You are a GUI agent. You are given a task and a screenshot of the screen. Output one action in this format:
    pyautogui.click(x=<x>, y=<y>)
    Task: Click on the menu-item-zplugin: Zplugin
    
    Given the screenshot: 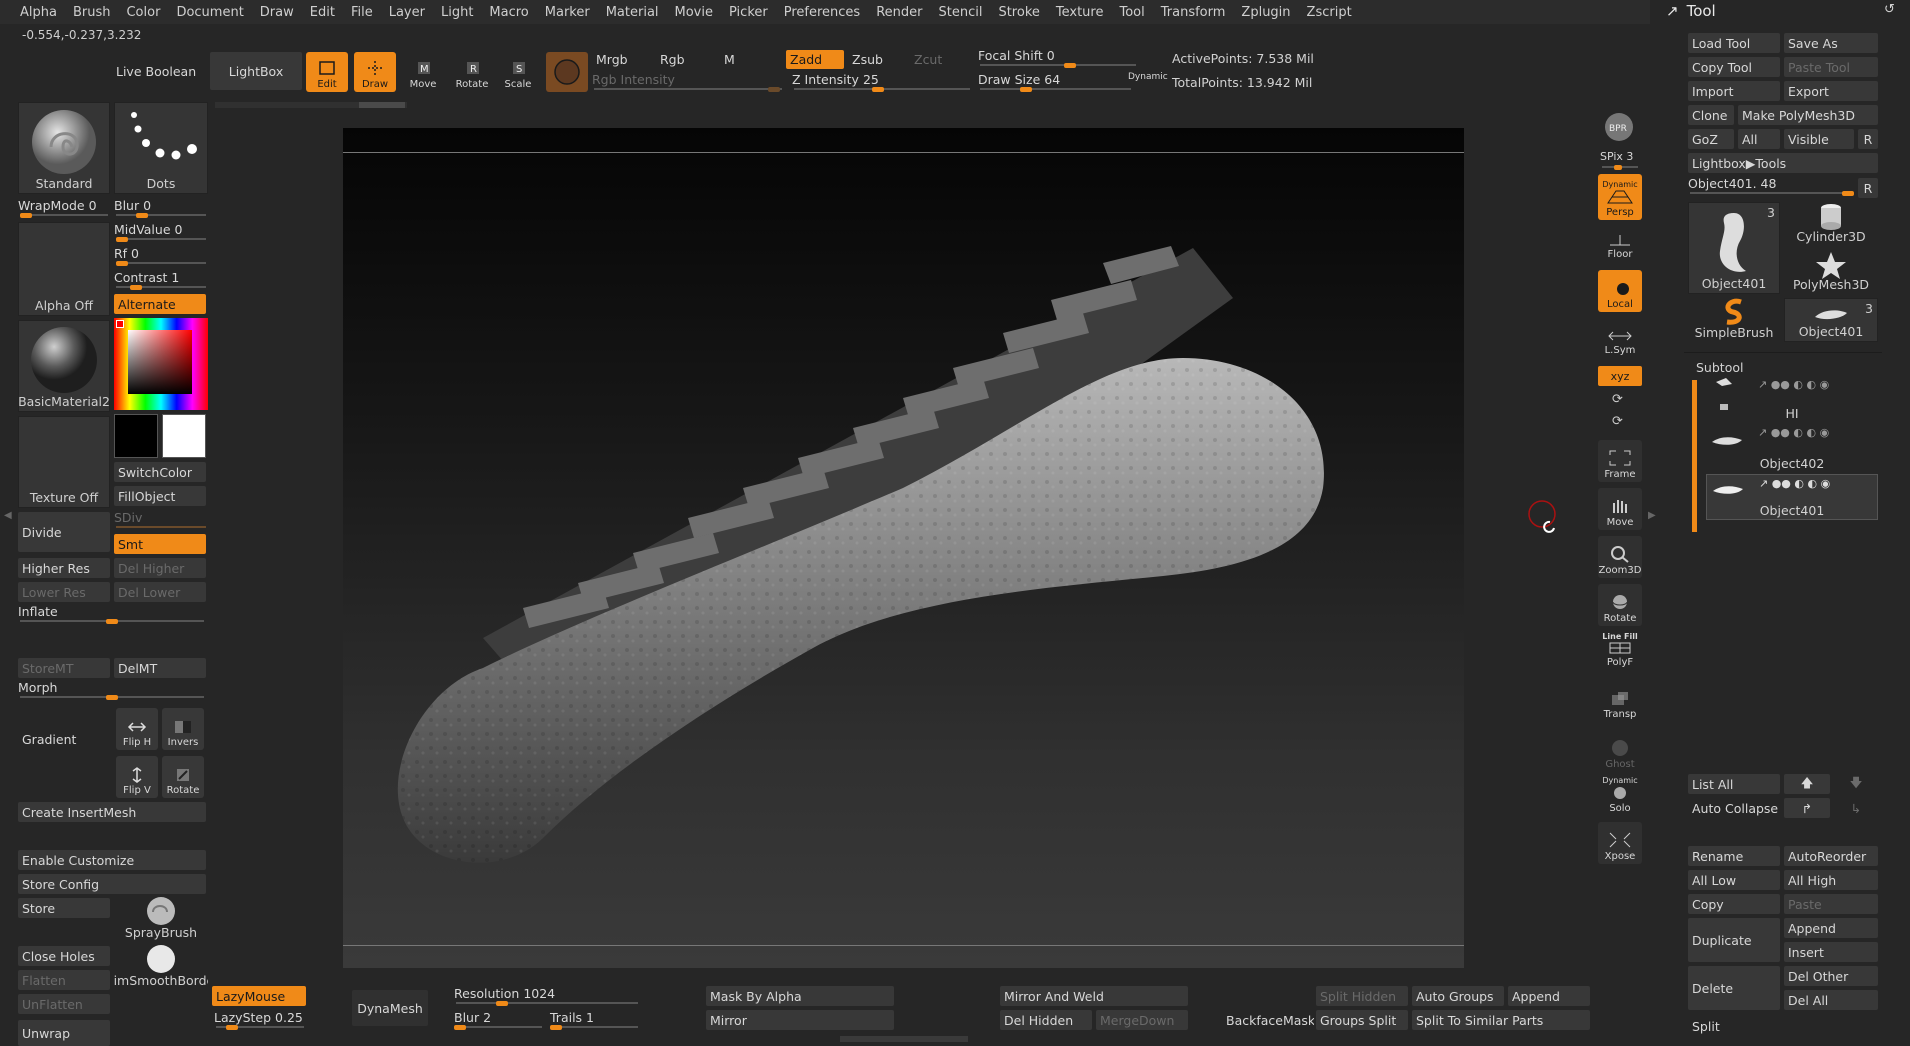 What is the action you would take?
    pyautogui.click(x=1265, y=12)
    